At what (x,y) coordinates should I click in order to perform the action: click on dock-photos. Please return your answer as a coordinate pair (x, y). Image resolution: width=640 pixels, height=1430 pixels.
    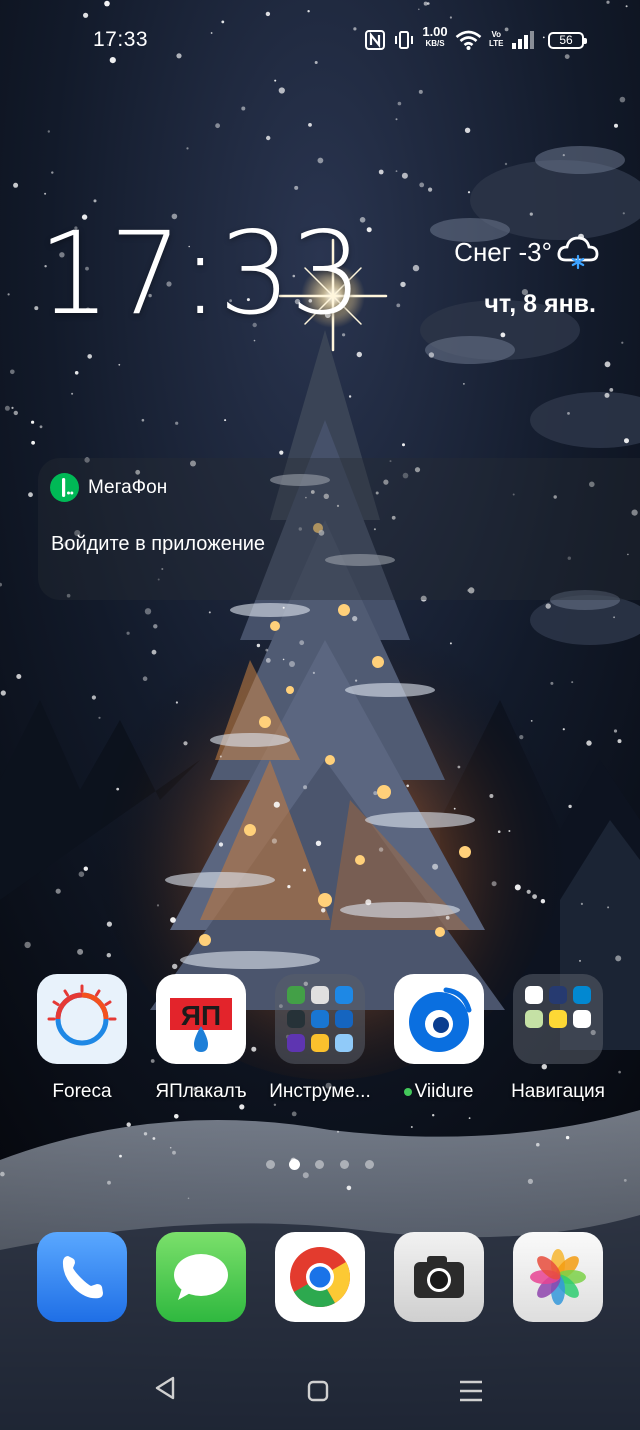
    Looking at the image, I should click on (558, 1277).